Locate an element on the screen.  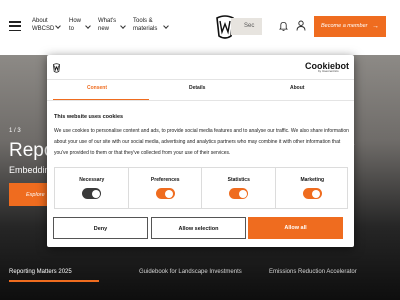
bell-icon is located at coordinates (283, 26).